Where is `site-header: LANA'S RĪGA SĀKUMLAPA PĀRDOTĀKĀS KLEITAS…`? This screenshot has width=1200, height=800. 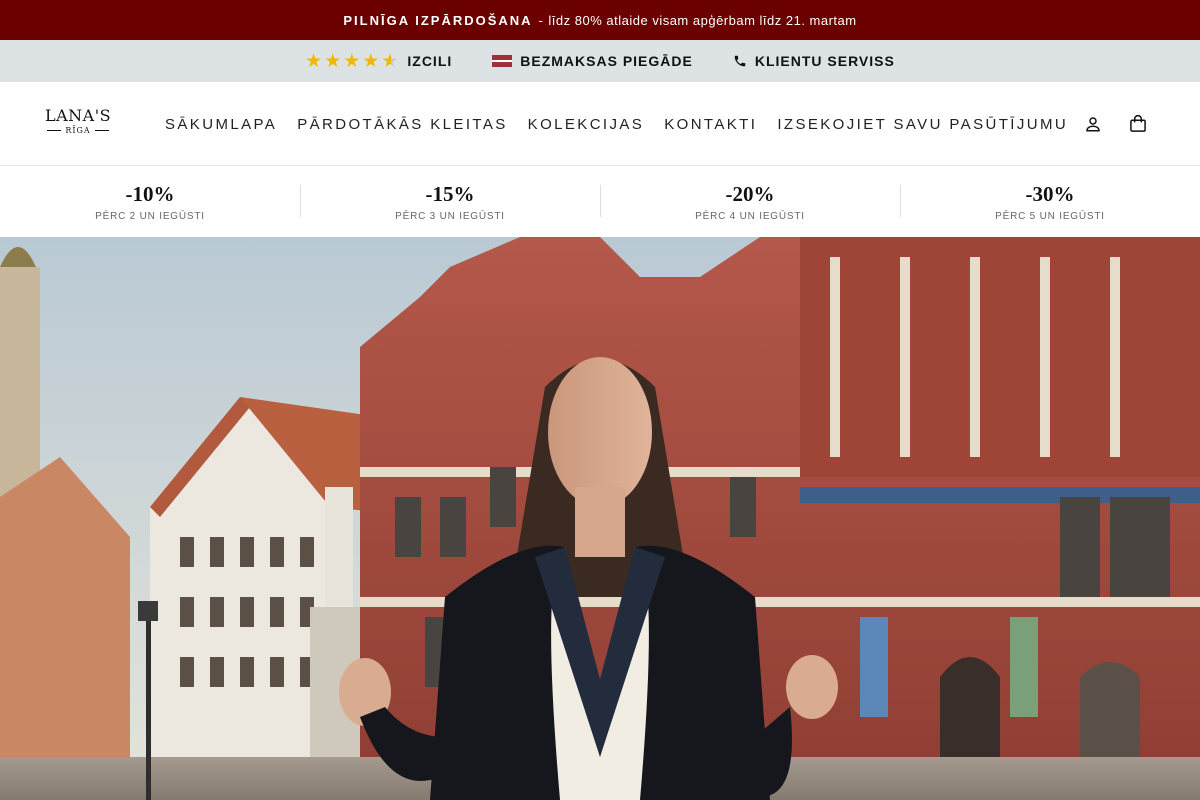
site-header: LANA'S RĪGA SĀKUMLAPA PĀRDOTĀKĀS KLEITAS… is located at coordinates (600, 124).